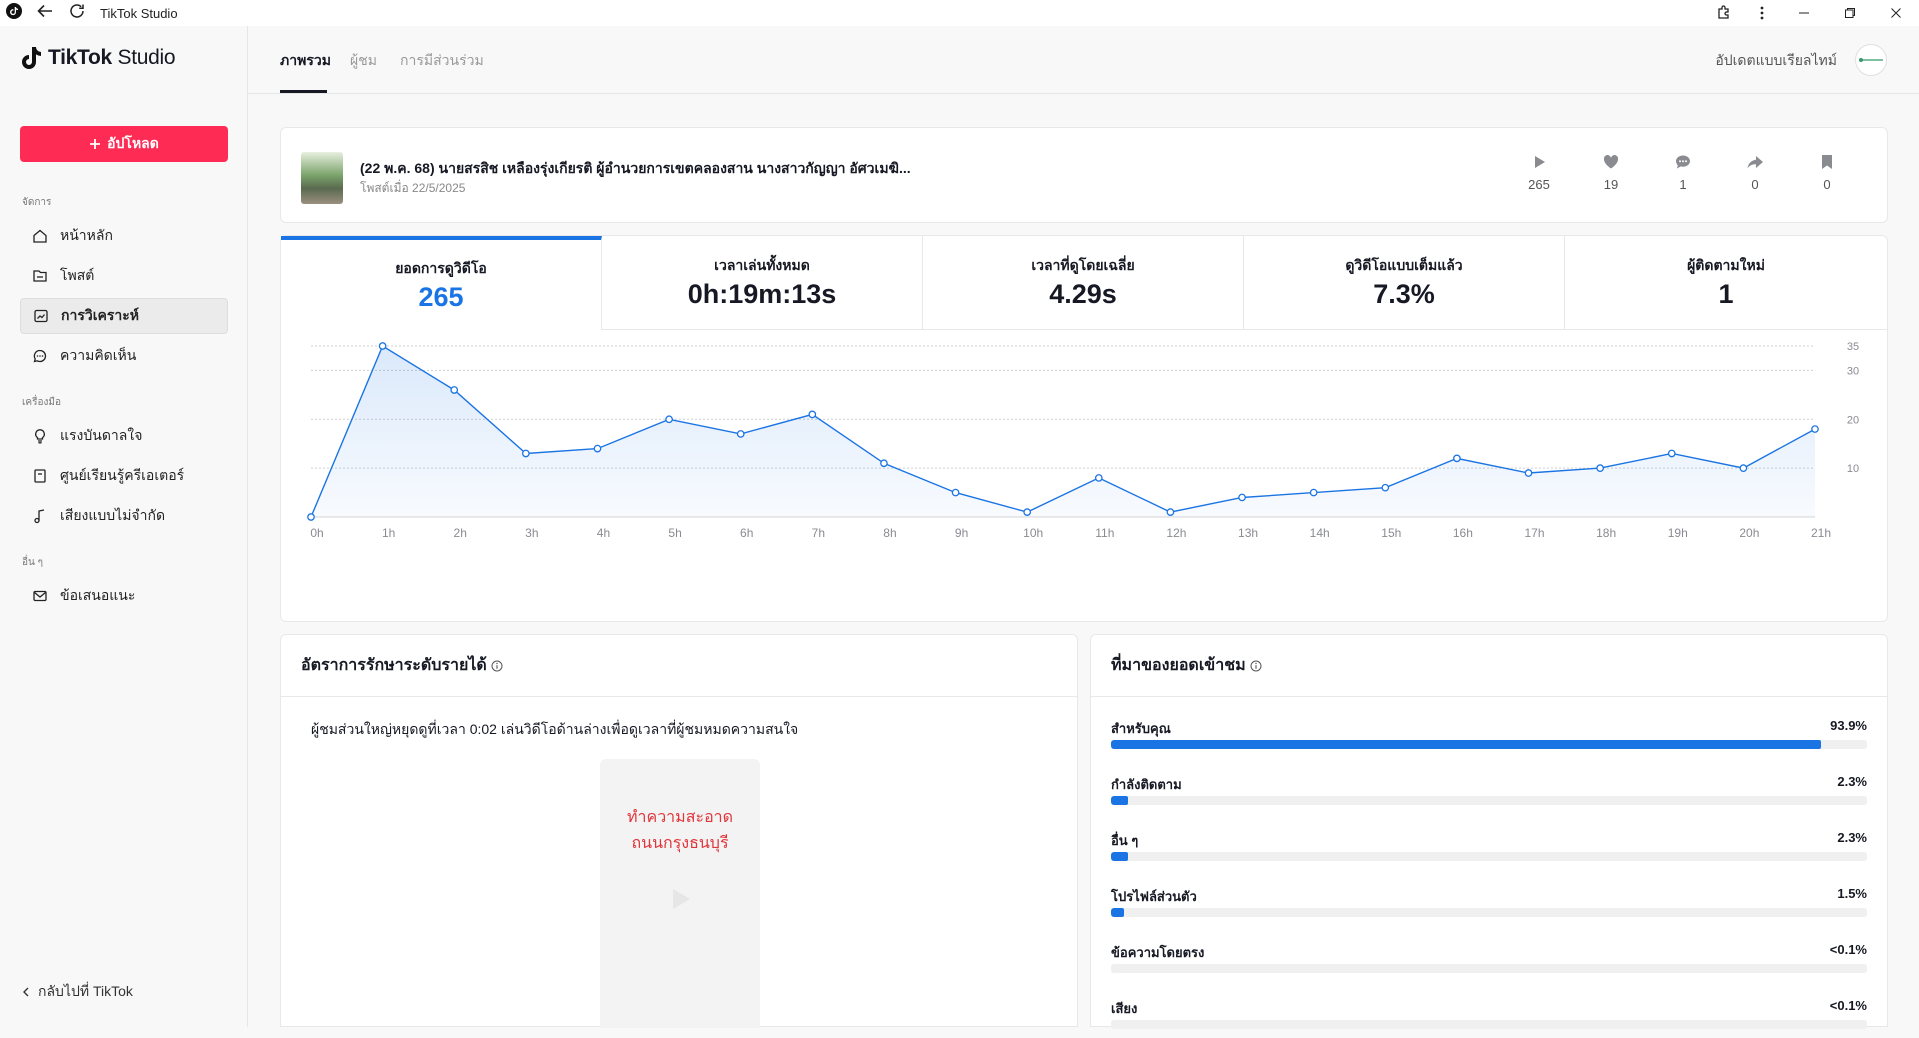 Image resolution: width=1919 pixels, height=1038 pixels. Describe the element at coordinates (1724, 13) in the screenshot. I see `extensions-icon` at that location.